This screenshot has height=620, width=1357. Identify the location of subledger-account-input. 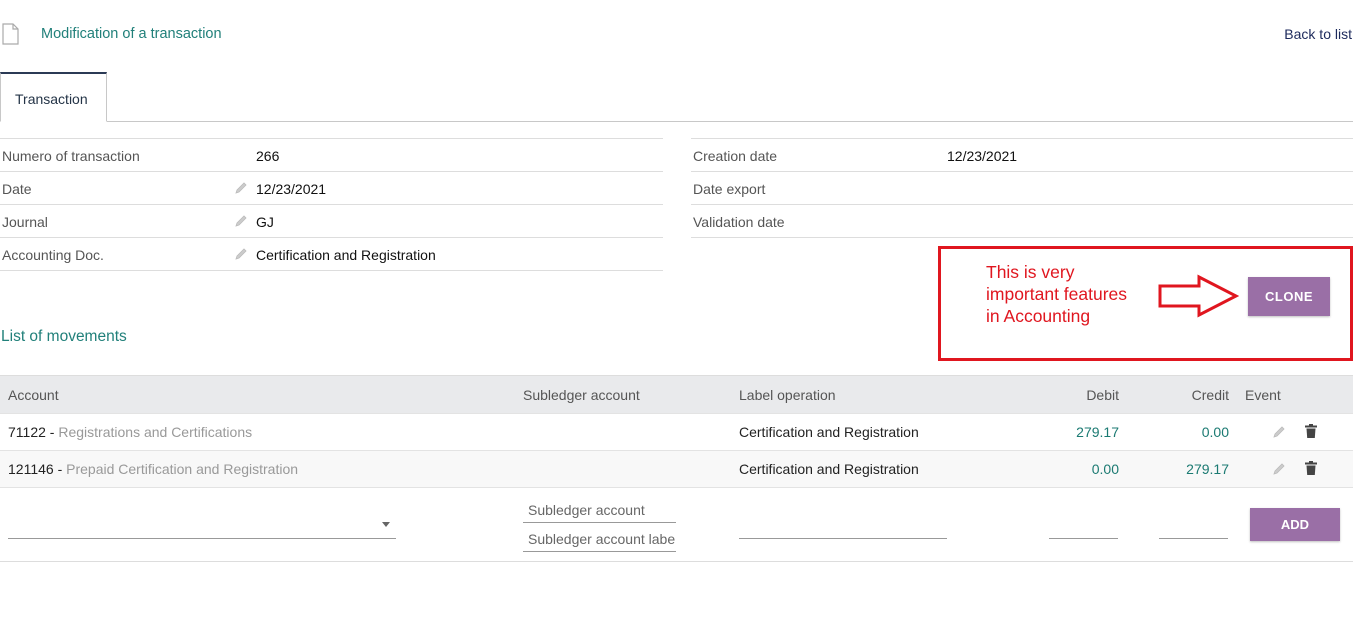
(599, 510).